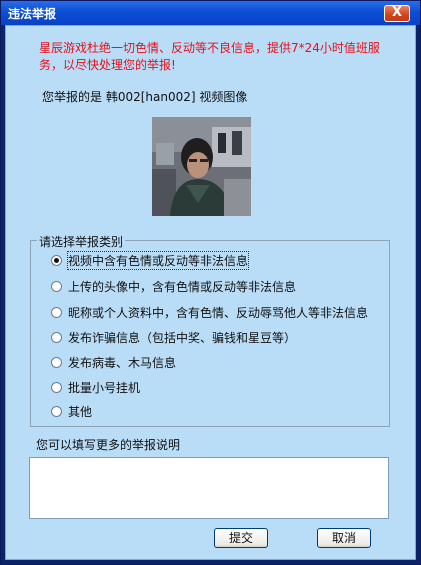 This screenshot has height=565, width=421. What do you see at coordinates (104, 387) in the screenshot?
I see `category-option-label: 批量小号挂机` at bounding box center [104, 387].